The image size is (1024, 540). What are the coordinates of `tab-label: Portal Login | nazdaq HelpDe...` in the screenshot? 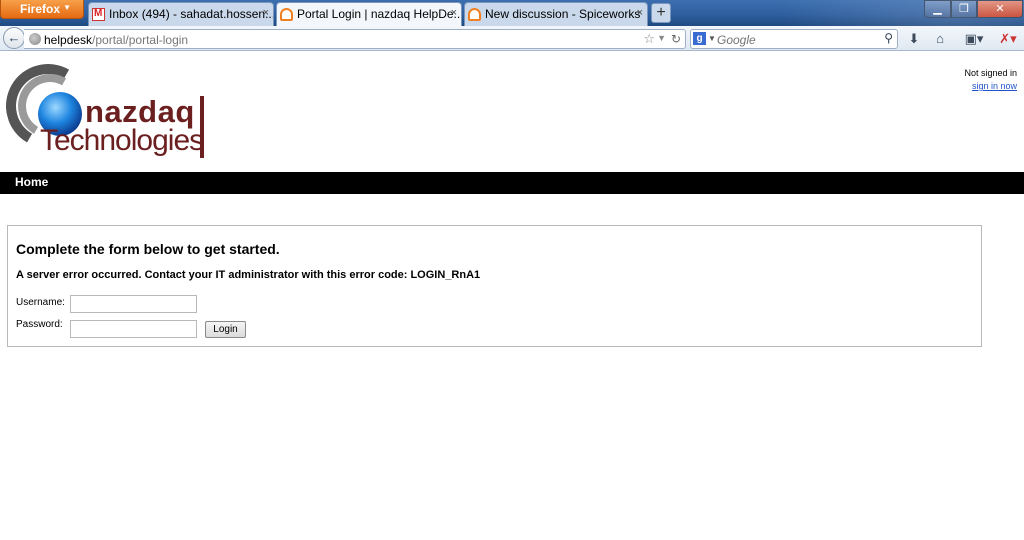 It's located at (379, 14).